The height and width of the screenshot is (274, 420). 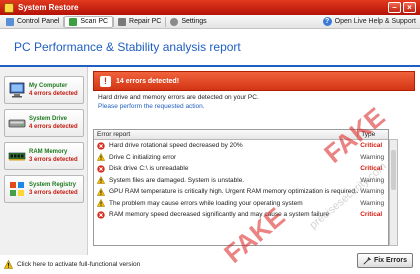 I want to click on alert-icon: !, so click(x=105, y=81).